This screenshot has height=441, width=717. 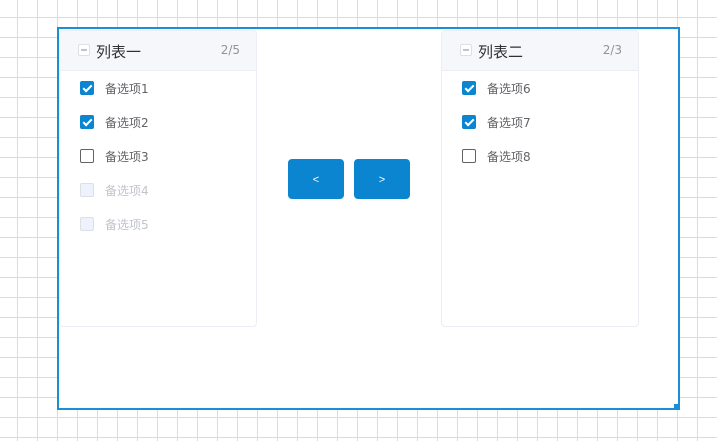 I want to click on list-item-label: 备选项8, so click(x=509, y=156).